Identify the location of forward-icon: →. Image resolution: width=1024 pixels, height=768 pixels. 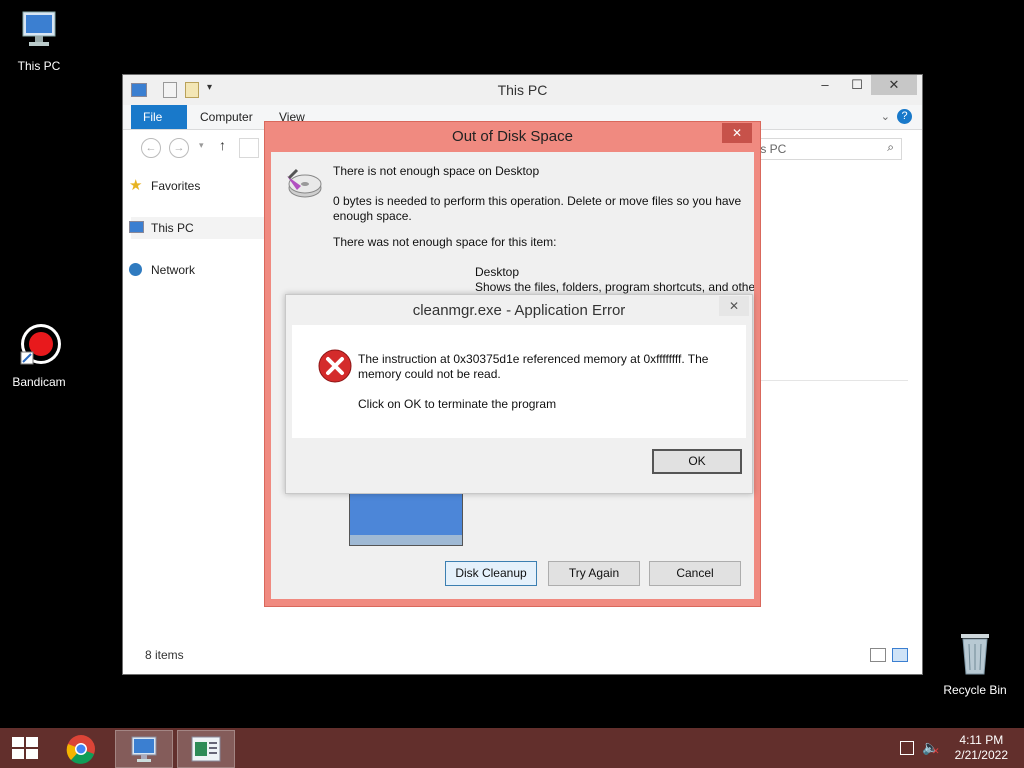
(179, 148).